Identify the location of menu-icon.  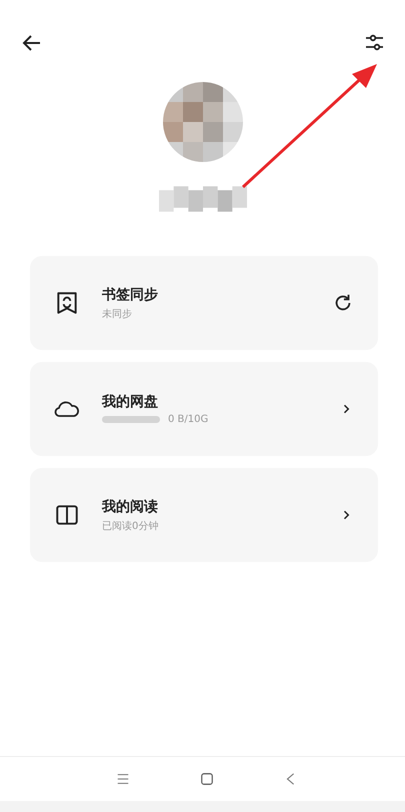
(123, 779).